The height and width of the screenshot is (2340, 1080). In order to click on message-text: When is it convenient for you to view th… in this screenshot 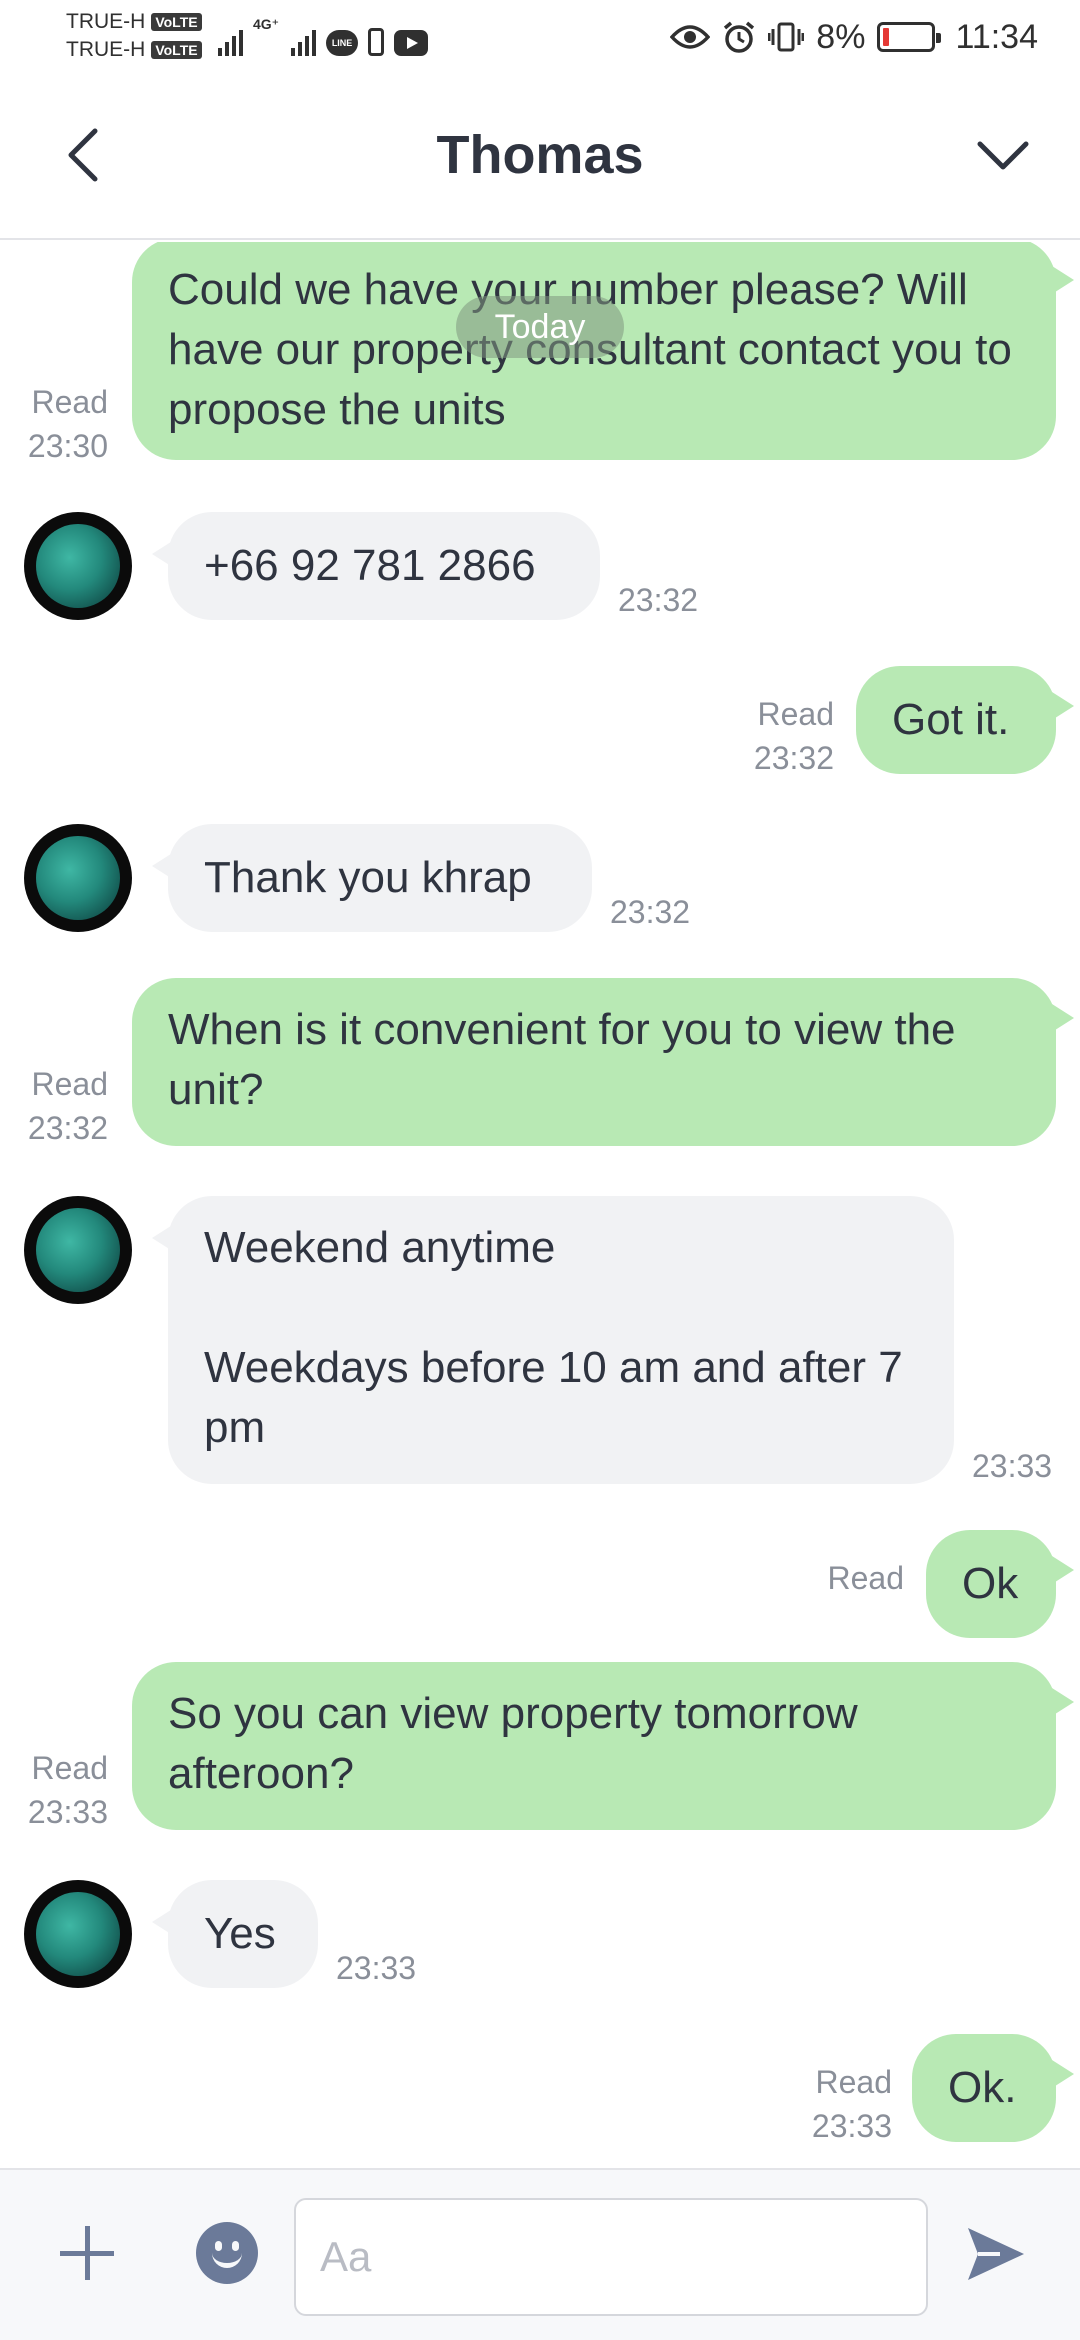, I will do `click(562, 1059)`.